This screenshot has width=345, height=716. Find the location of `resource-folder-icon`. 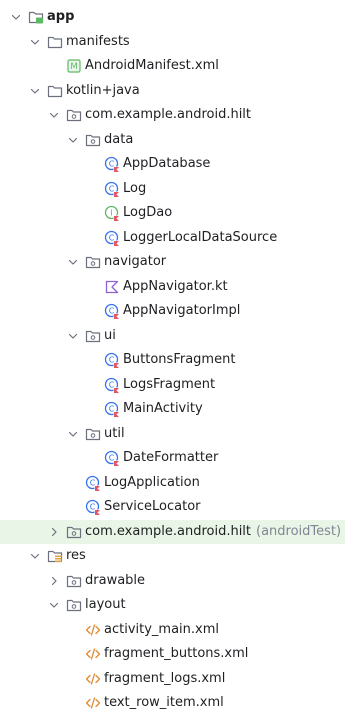

resource-folder-icon is located at coordinates (55, 556).